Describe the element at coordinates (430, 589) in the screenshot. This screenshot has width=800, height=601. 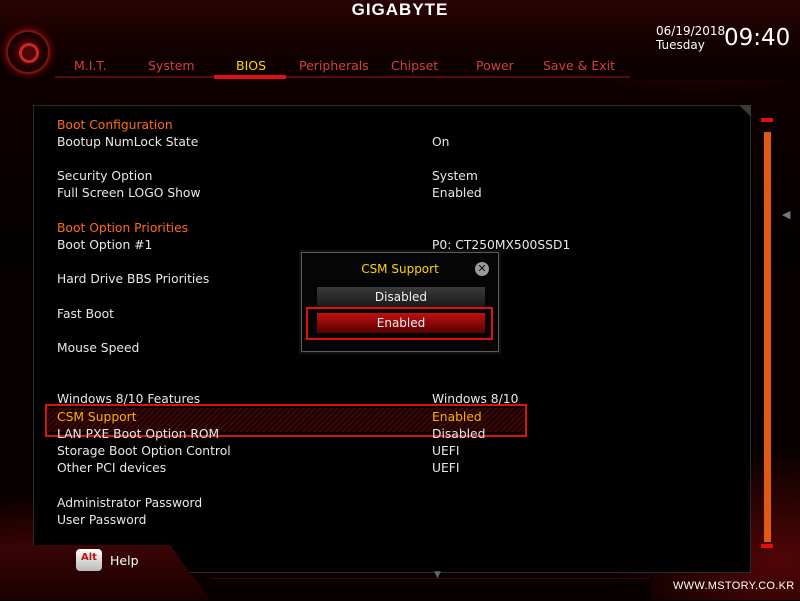
I see `bottom-band` at that location.